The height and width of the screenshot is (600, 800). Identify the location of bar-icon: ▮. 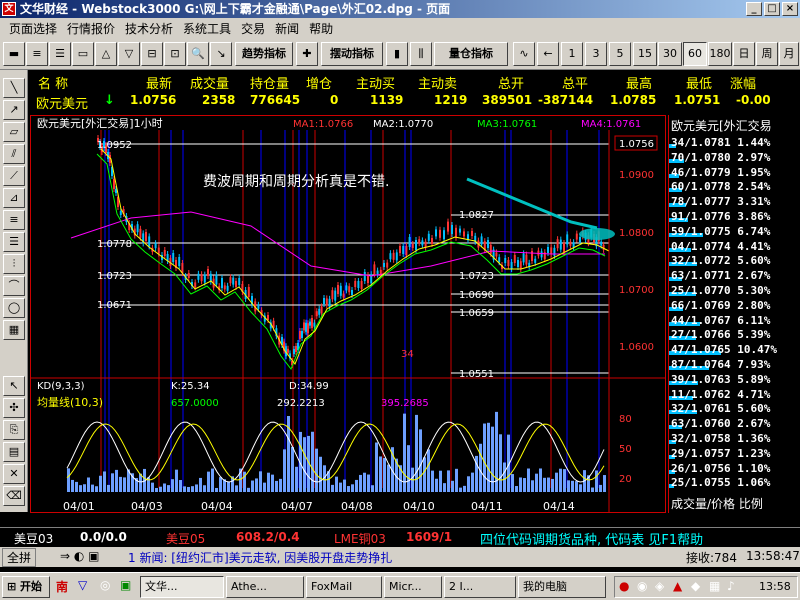
(397, 54).